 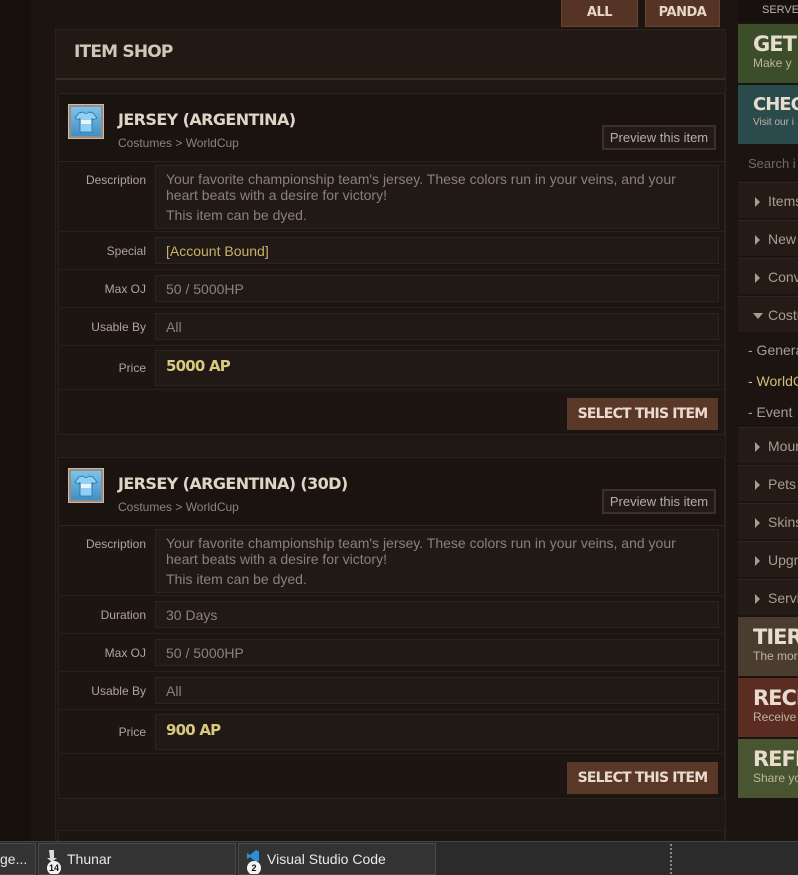 What do you see at coordinates (775, 656) in the screenshot?
I see `promo-subtitle: The more` at bounding box center [775, 656].